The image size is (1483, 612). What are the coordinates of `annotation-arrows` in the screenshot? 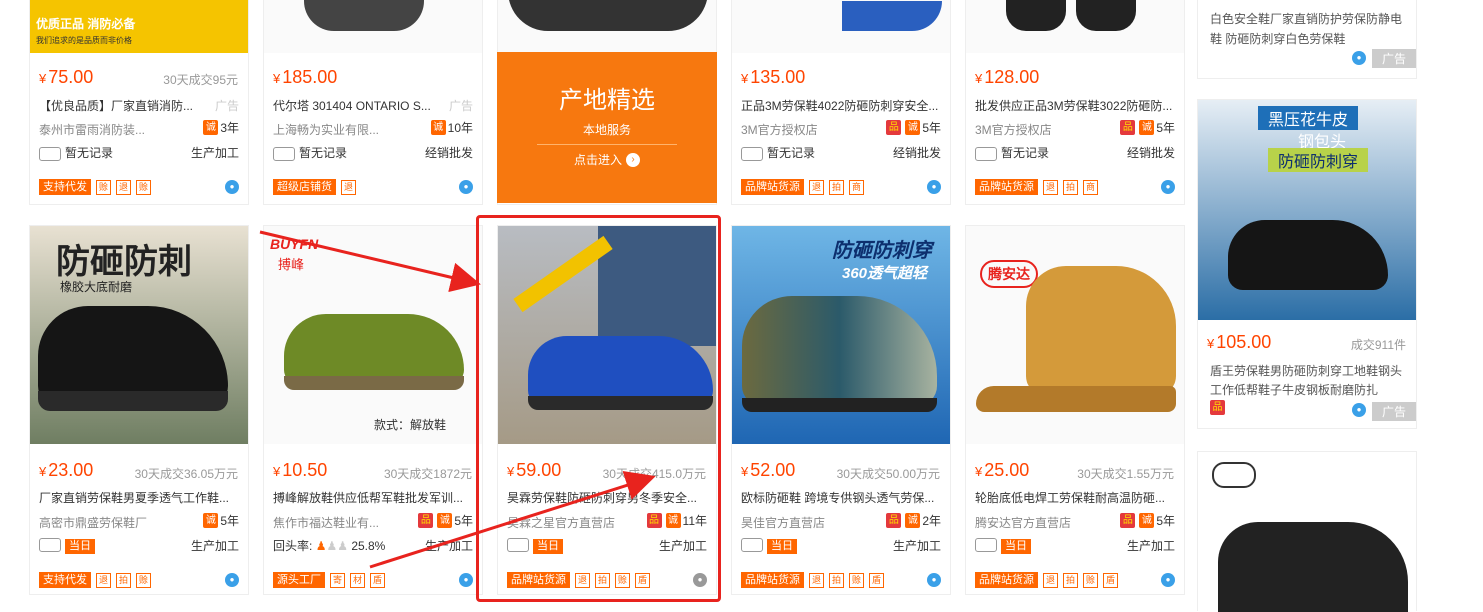 It's located at (457, 399).